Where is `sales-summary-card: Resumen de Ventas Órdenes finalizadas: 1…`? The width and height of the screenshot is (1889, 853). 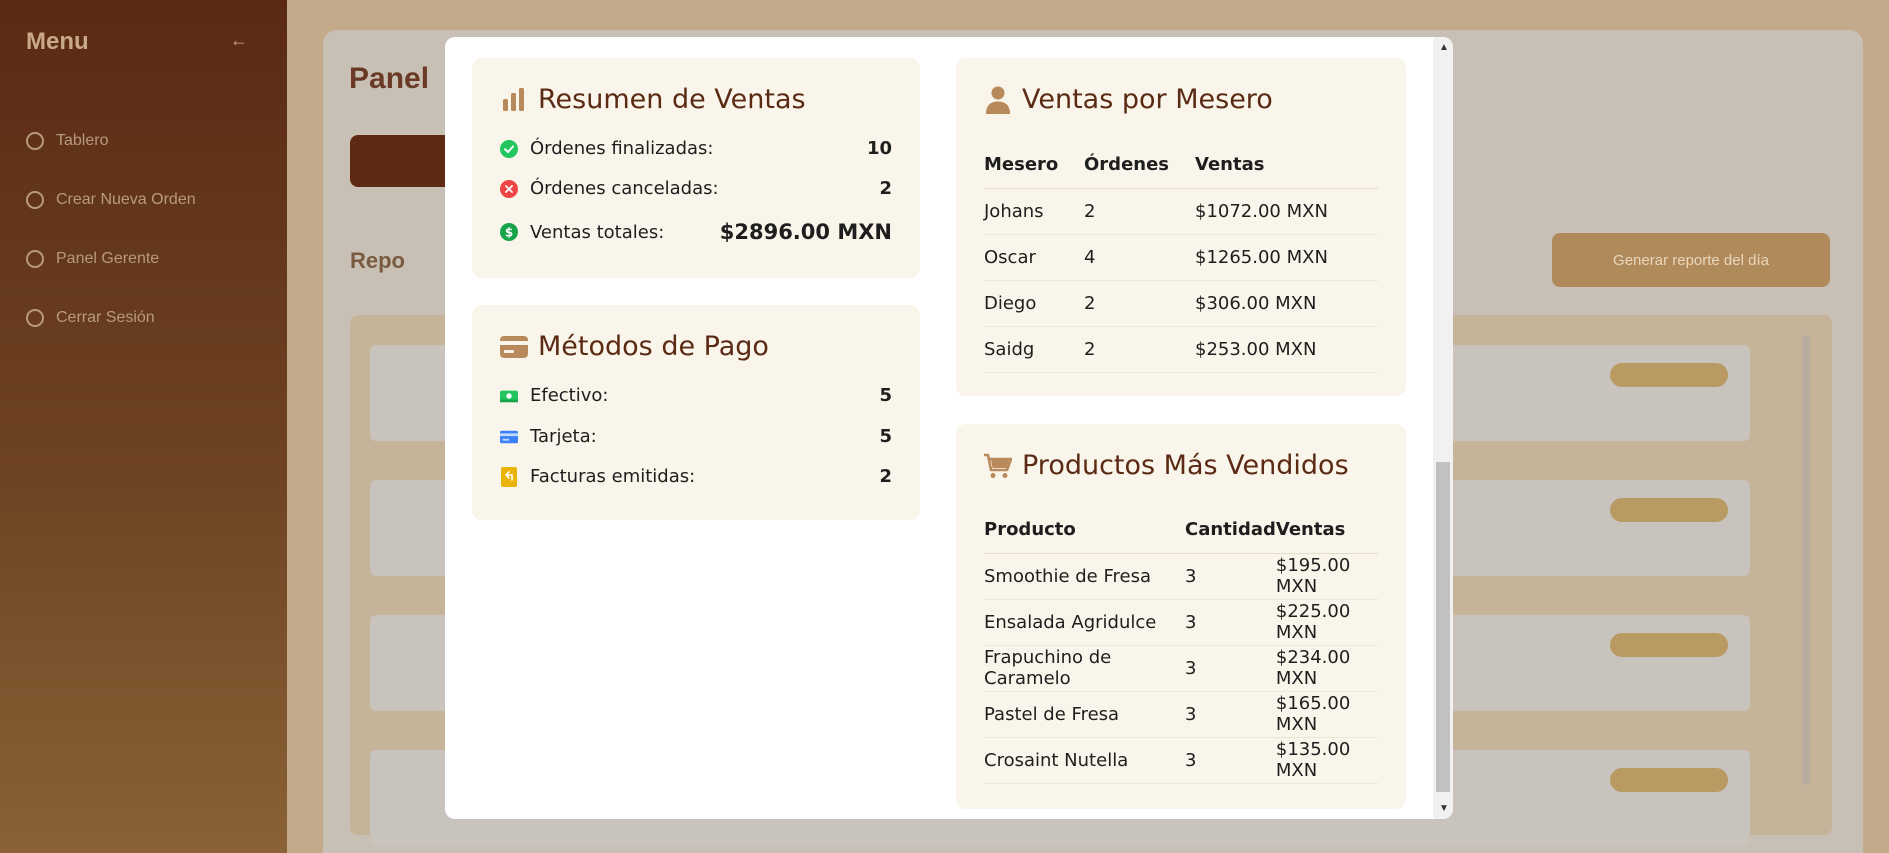
sales-summary-card: Resumen de Ventas Órdenes finalizadas: 1… is located at coordinates (696, 168).